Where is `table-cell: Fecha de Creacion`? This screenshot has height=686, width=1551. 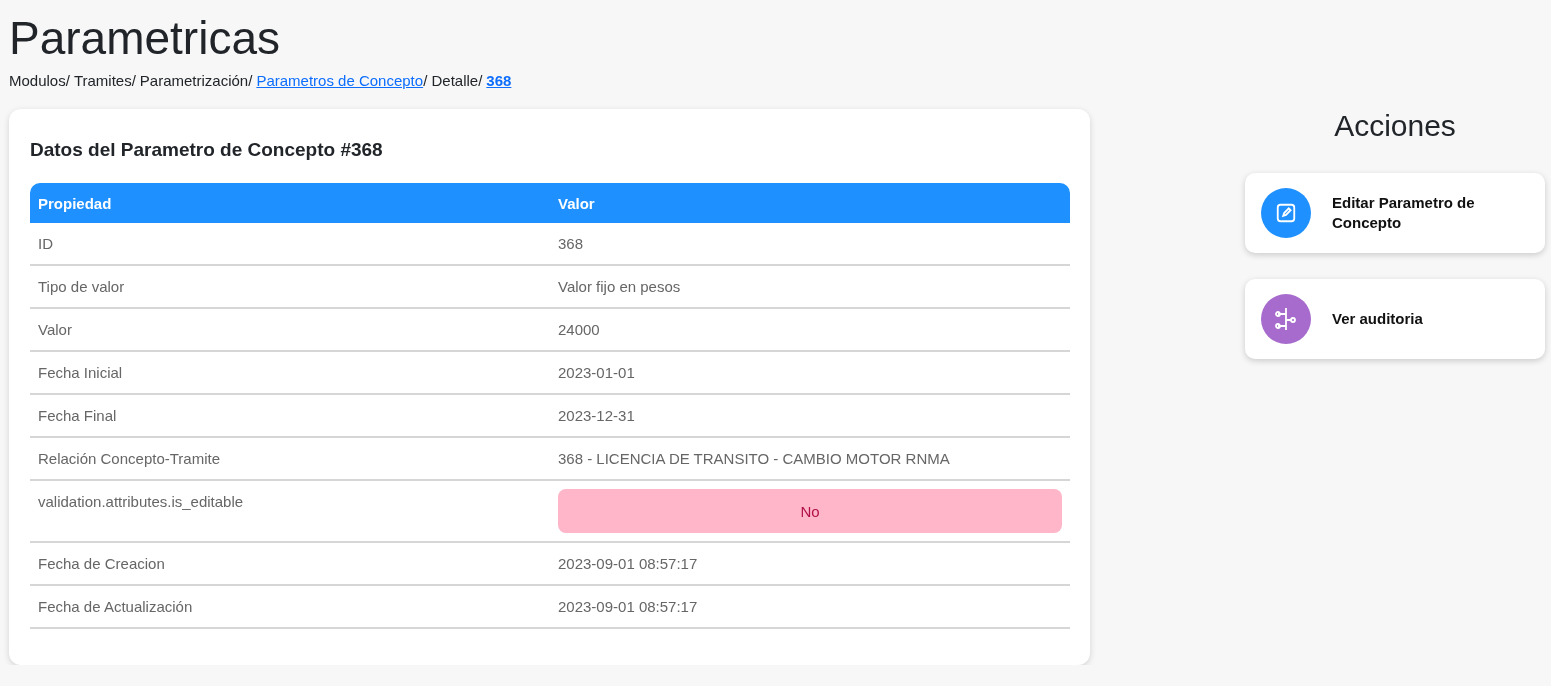 table-cell: Fecha de Creacion is located at coordinates (290, 563).